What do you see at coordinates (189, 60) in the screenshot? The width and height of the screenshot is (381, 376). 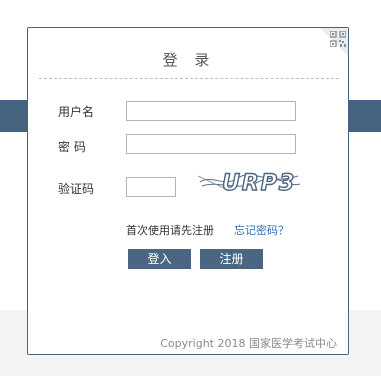 I see `login-title: 登 录` at bounding box center [189, 60].